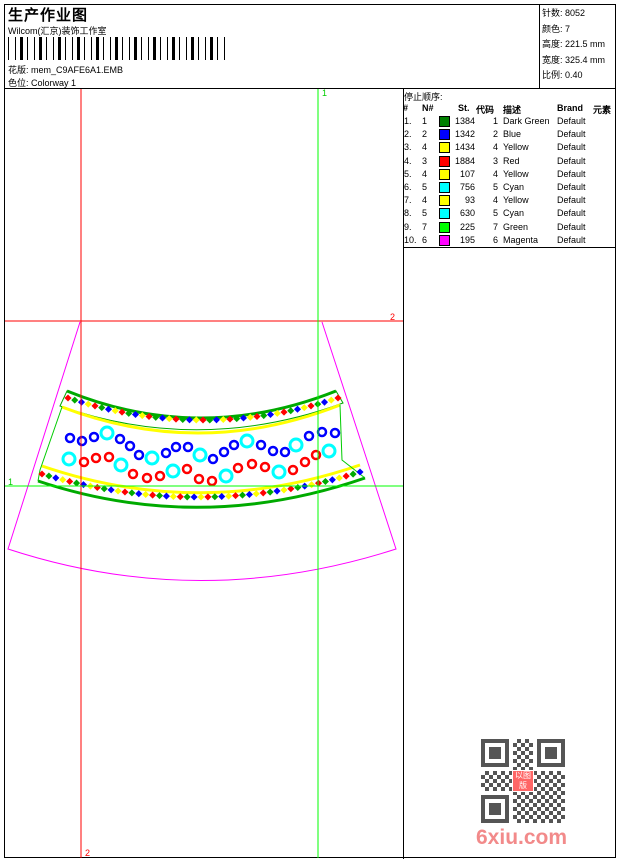 This screenshot has width=620, height=860. I want to click on watermark: 6xiu.com, so click(522, 837).